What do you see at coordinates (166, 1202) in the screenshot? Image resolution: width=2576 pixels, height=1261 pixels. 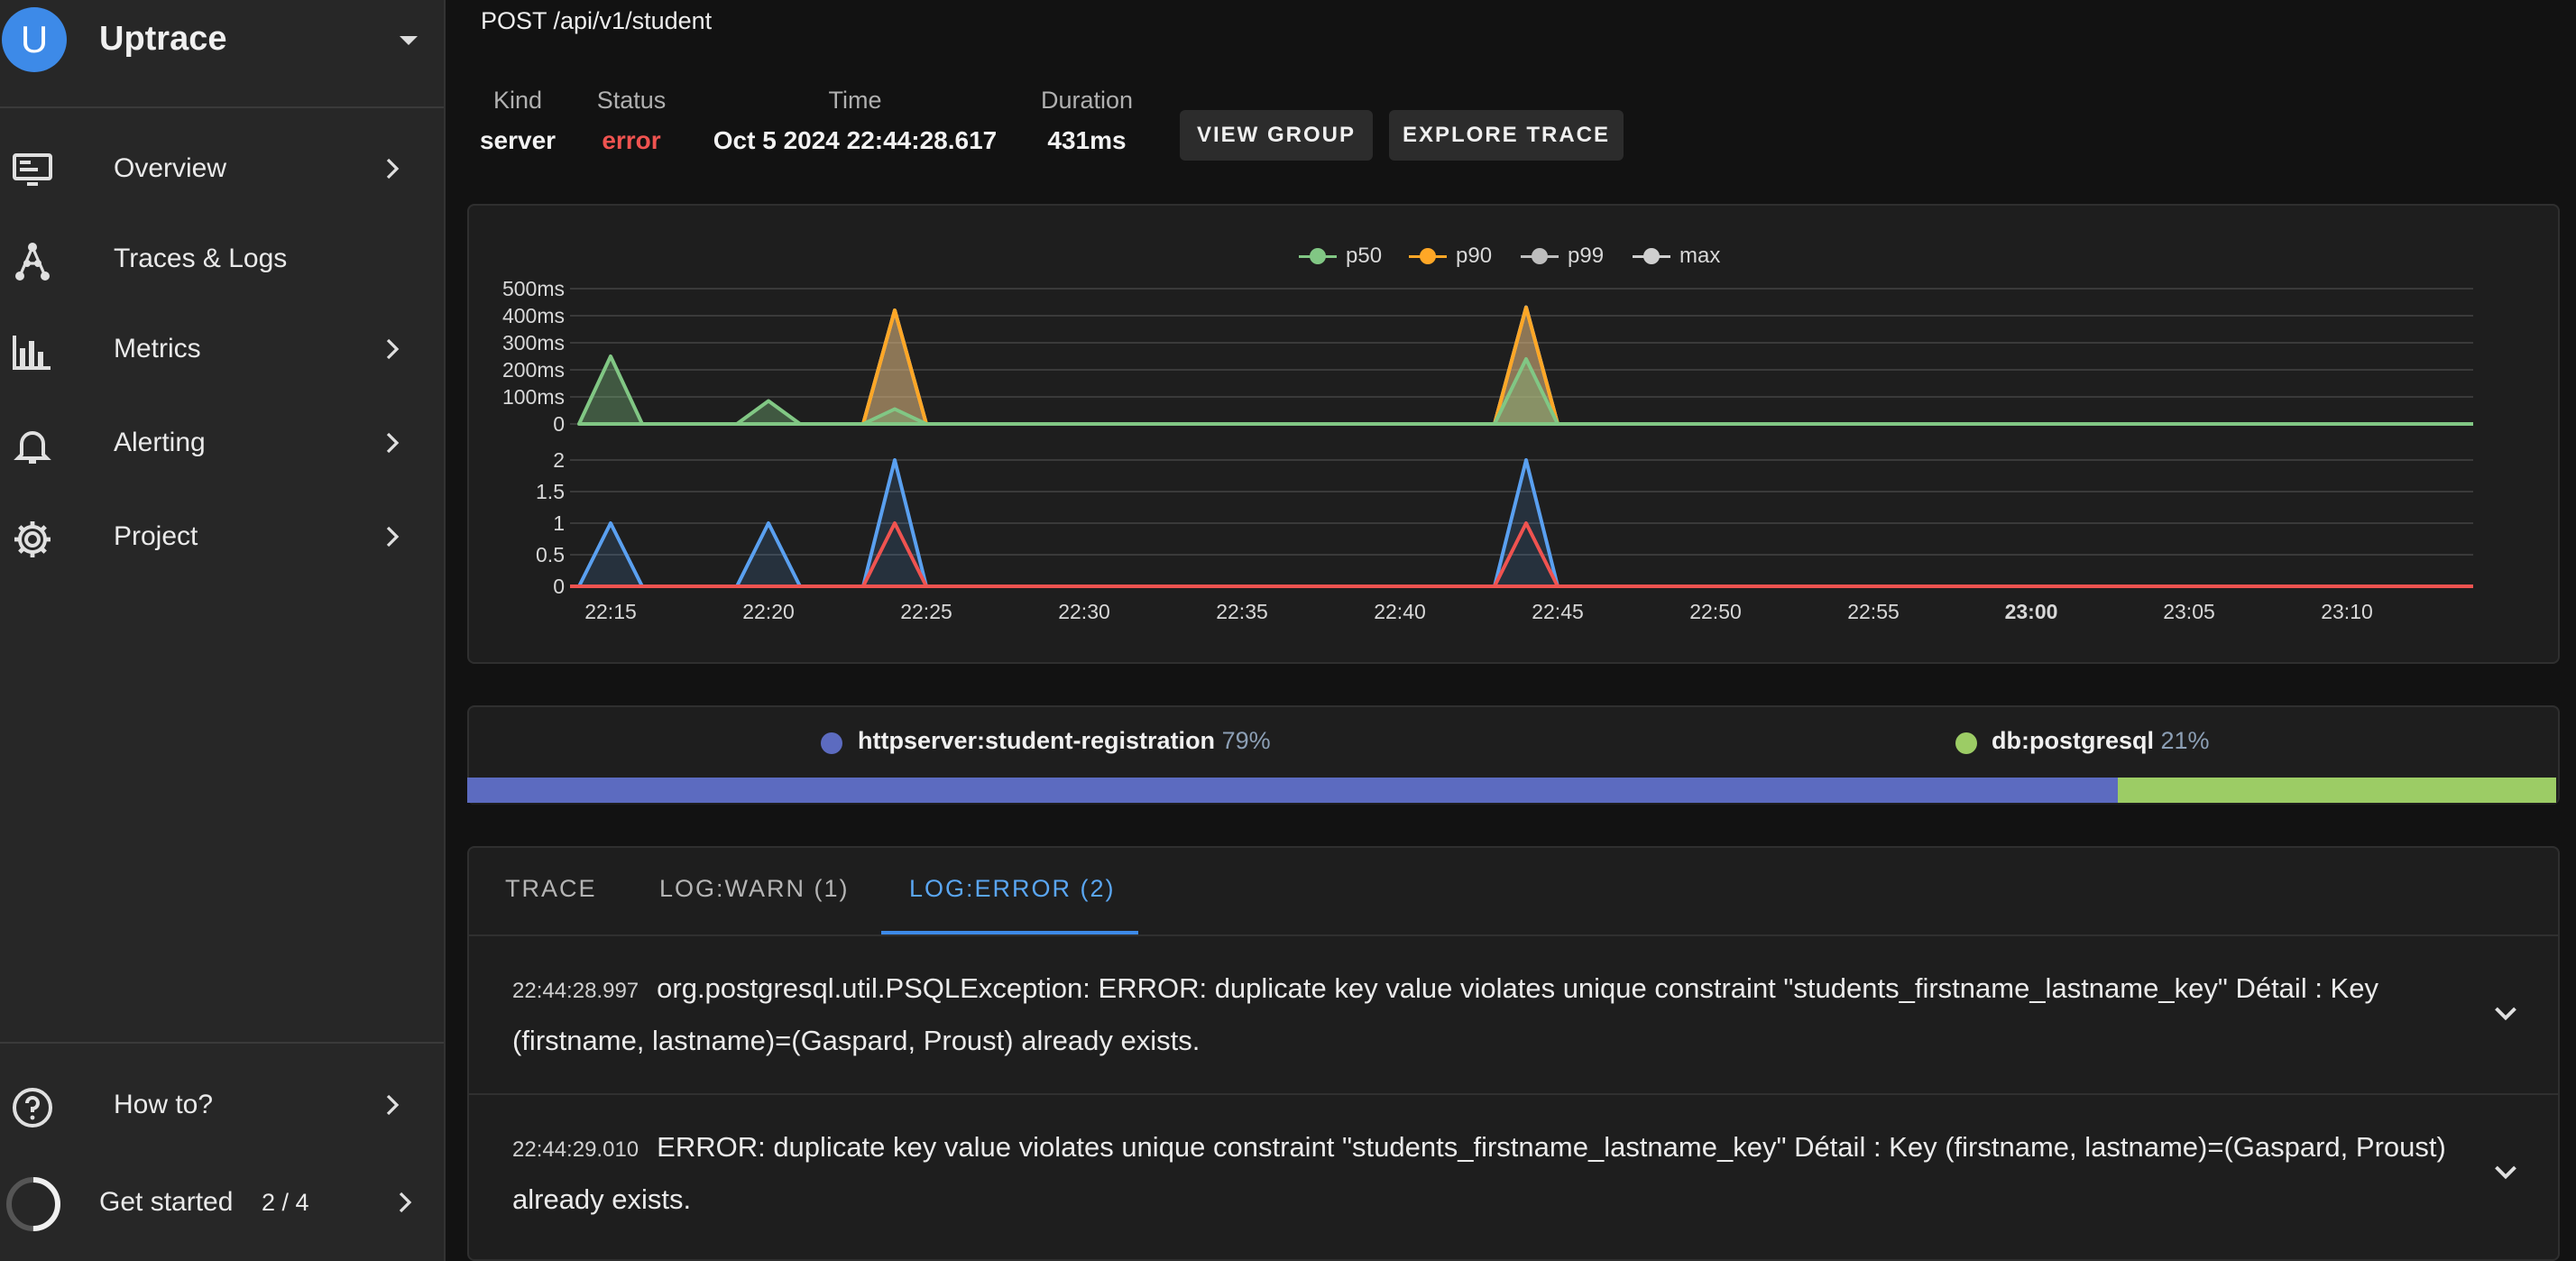 I see `get-started-label: Get started` at bounding box center [166, 1202].